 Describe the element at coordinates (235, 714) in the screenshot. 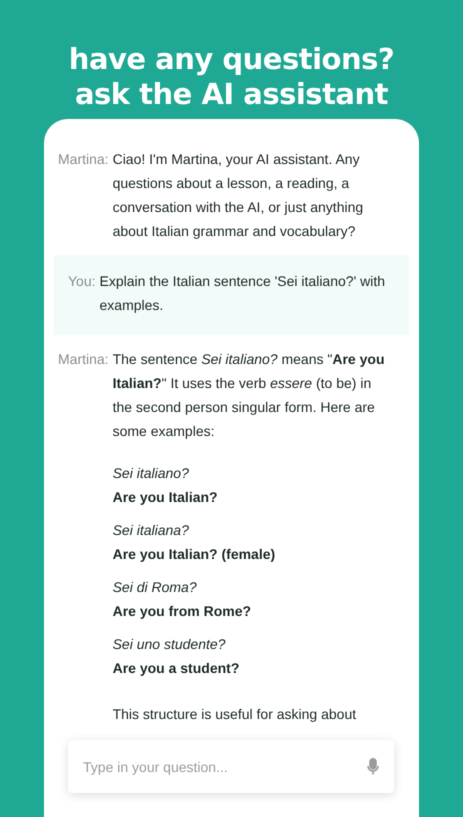

I see `message-text: This structure is useful for asking about` at that location.